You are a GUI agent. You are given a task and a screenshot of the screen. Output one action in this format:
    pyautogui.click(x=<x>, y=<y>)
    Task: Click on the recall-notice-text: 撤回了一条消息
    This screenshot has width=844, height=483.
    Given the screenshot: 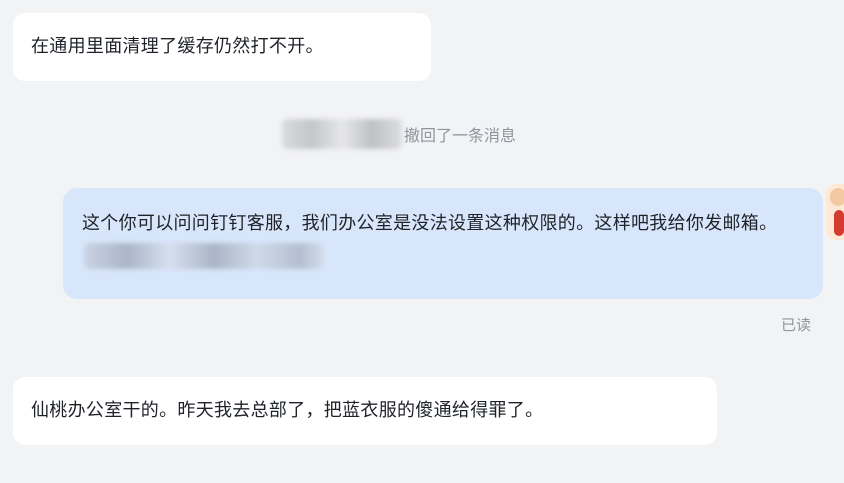 What is the action you would take?
    pyautogui.click(x=460, y=135)
    